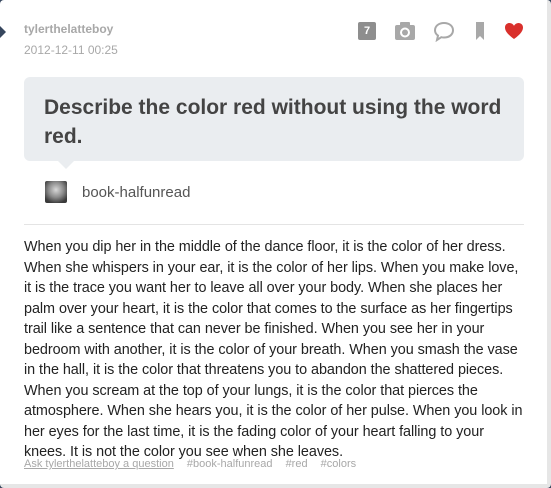 The image size is (551, 488). What do you see at coordinates (68, 29) in the screenshot?
I see `post-username: tylerthelatteboy` at bounding box center [68, 29].